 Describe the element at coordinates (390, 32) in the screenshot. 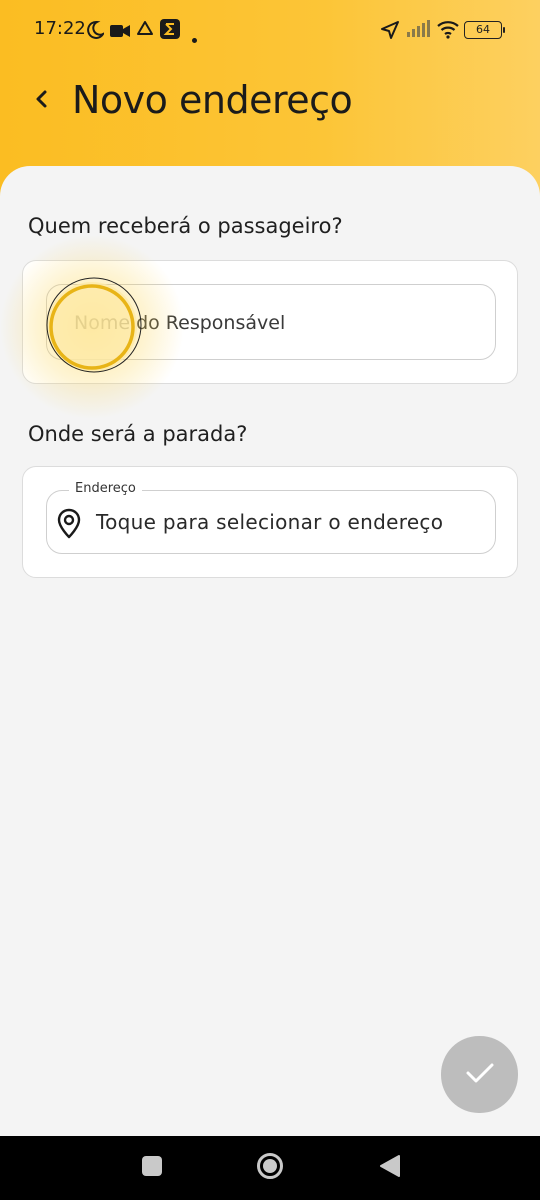

I see `location-arrow-icon` at that location.